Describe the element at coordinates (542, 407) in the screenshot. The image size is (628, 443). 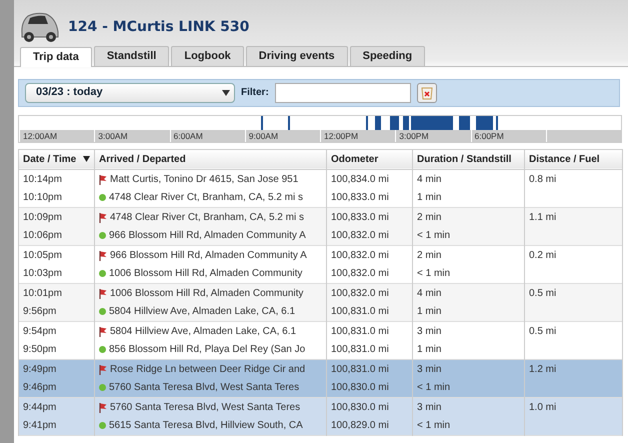
I see `table-cell-text: 1.0 mi` at that location.